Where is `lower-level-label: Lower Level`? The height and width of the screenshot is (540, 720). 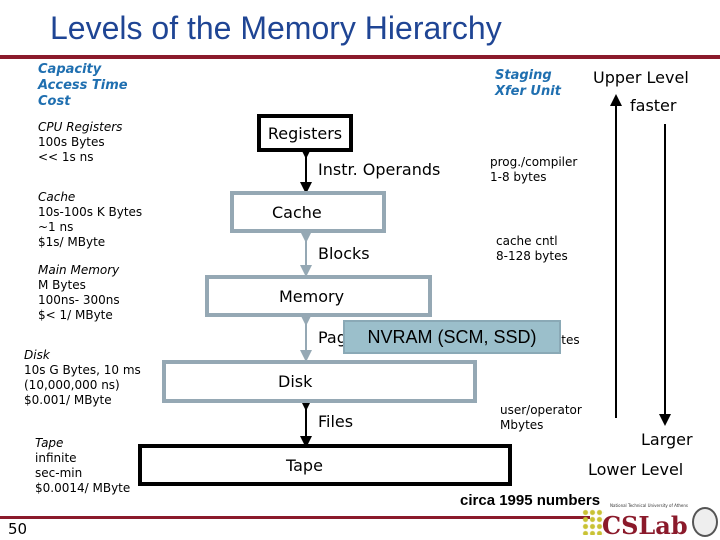
lower-level-label: Lower Level is located at coordinates (636, 469).